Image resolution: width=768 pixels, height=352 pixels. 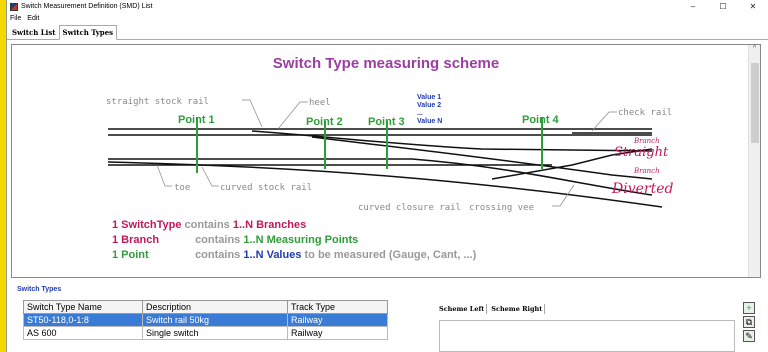 I want to click on label-check-rail: check rail, so click(x=645, y=113).